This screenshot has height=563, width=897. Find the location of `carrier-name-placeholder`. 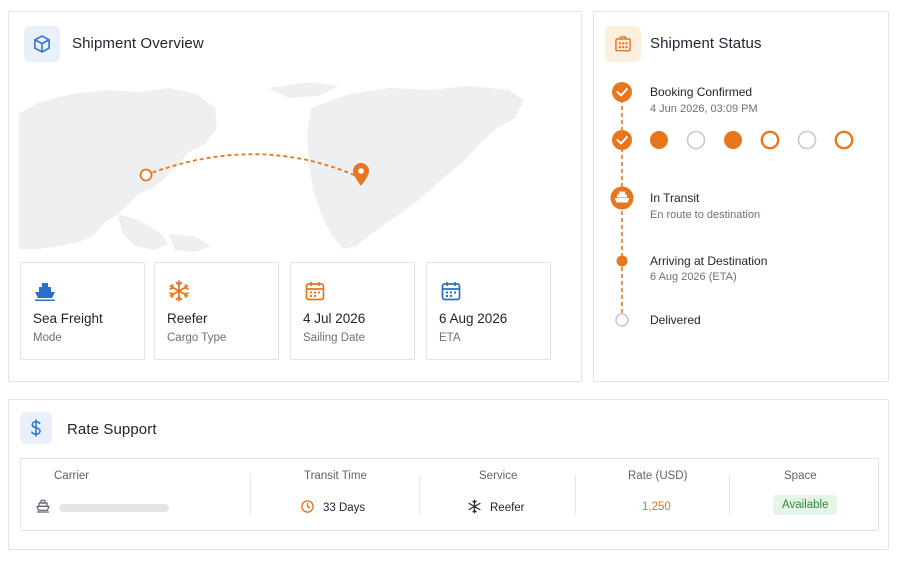

carrier-name-placeholder is located at coordinates (114, 507).